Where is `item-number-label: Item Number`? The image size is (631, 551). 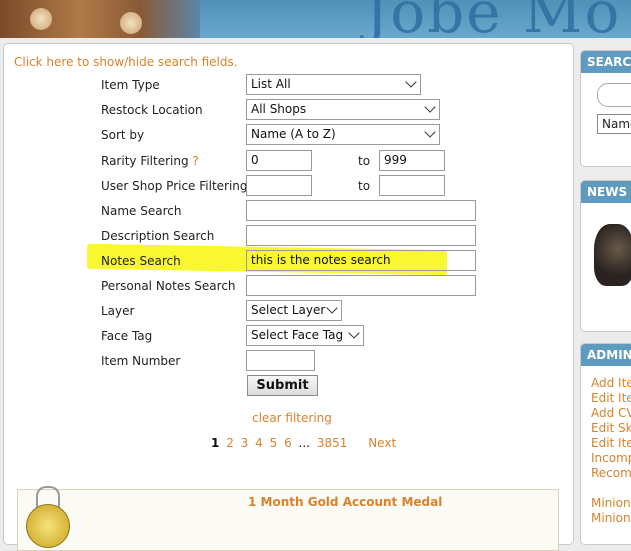
item-number-label: Item Number is located at coordinates (141, 361).